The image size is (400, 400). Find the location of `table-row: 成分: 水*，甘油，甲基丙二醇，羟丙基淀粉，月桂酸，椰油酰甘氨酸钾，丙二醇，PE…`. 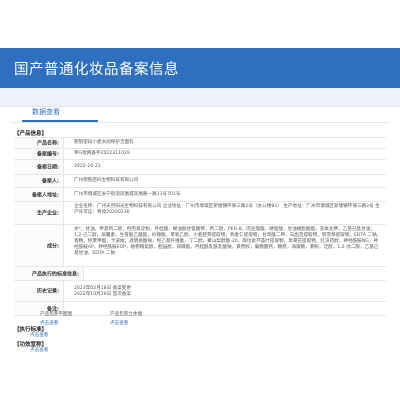

table-row: 成分: 水*，甘油，甲基丙二醇，羟丙基淀粉，月桂酸，椰油酰甘氨酸钾，丙二醇，PE… is located at coordinates (200, 246).